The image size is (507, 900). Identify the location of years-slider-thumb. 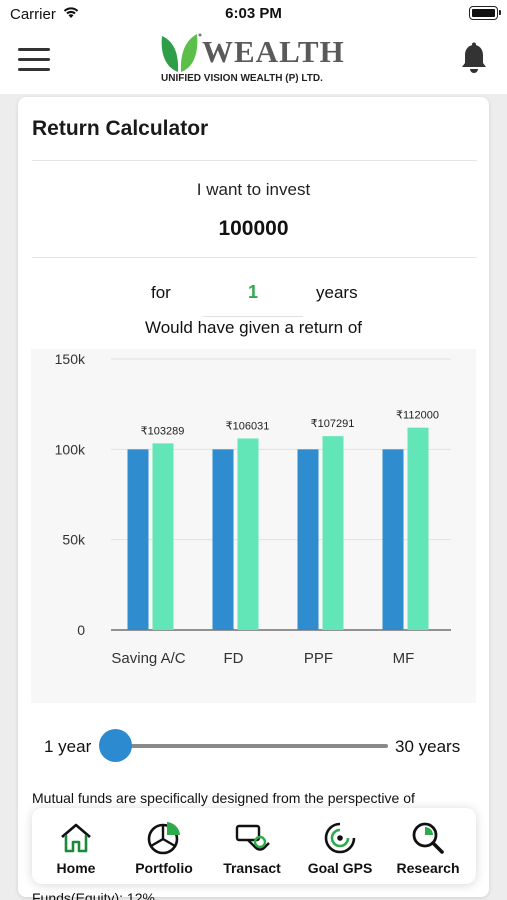
(115, 745).